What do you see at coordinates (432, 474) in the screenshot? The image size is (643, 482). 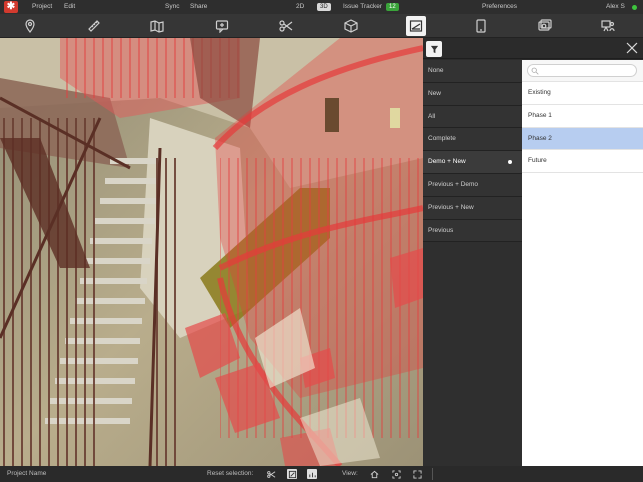 I see `status-bar-divider` at bounding box center [432, 474].